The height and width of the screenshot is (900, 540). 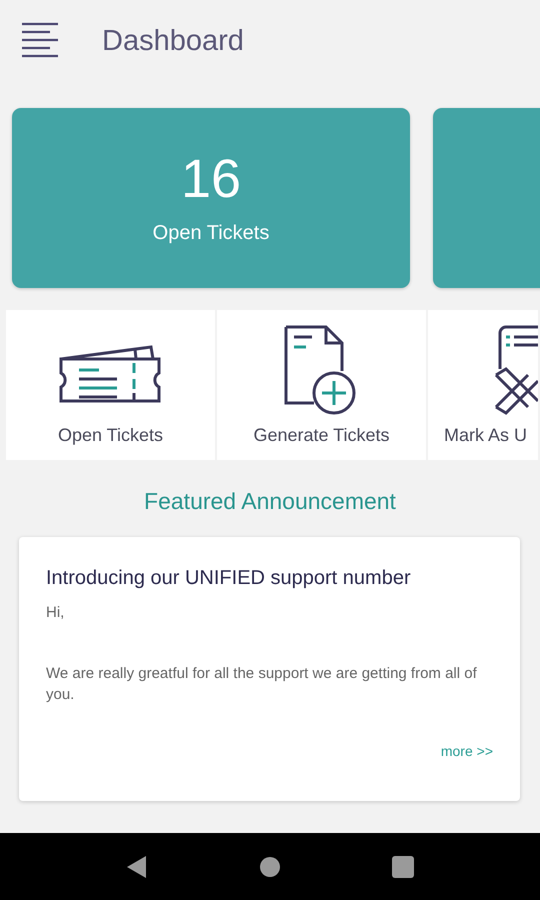 I want to click on action-label: Mark As U, so click(x=486, y=435).